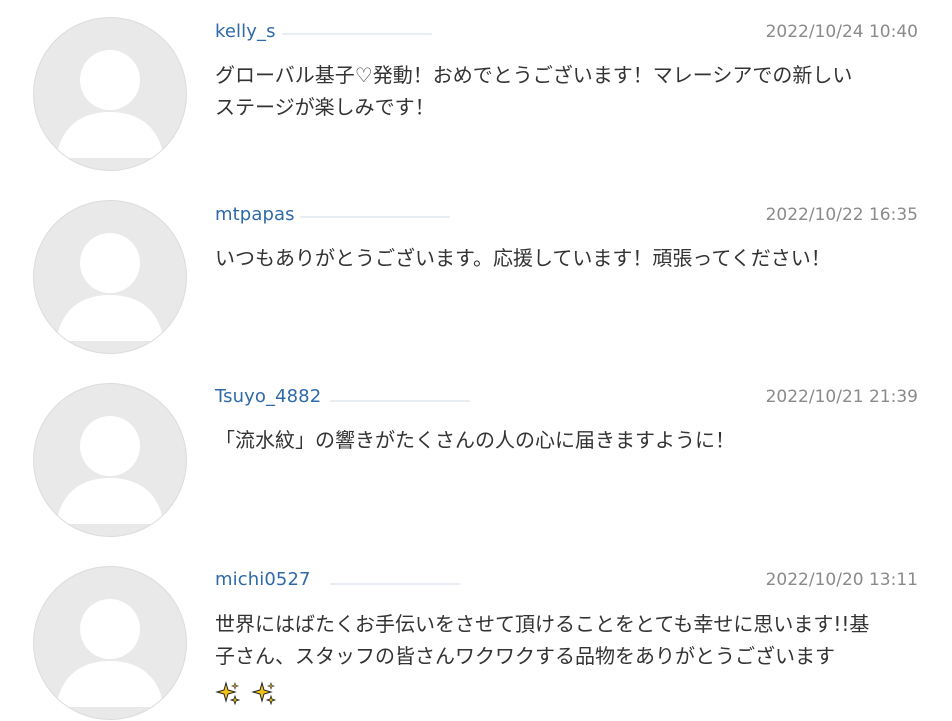 Image resolution: width=952 pixels, height=721 pixels. I want to click on comment-body: いつもありがとうございます。応援しています！頑張ってください！, so click(567, 258).